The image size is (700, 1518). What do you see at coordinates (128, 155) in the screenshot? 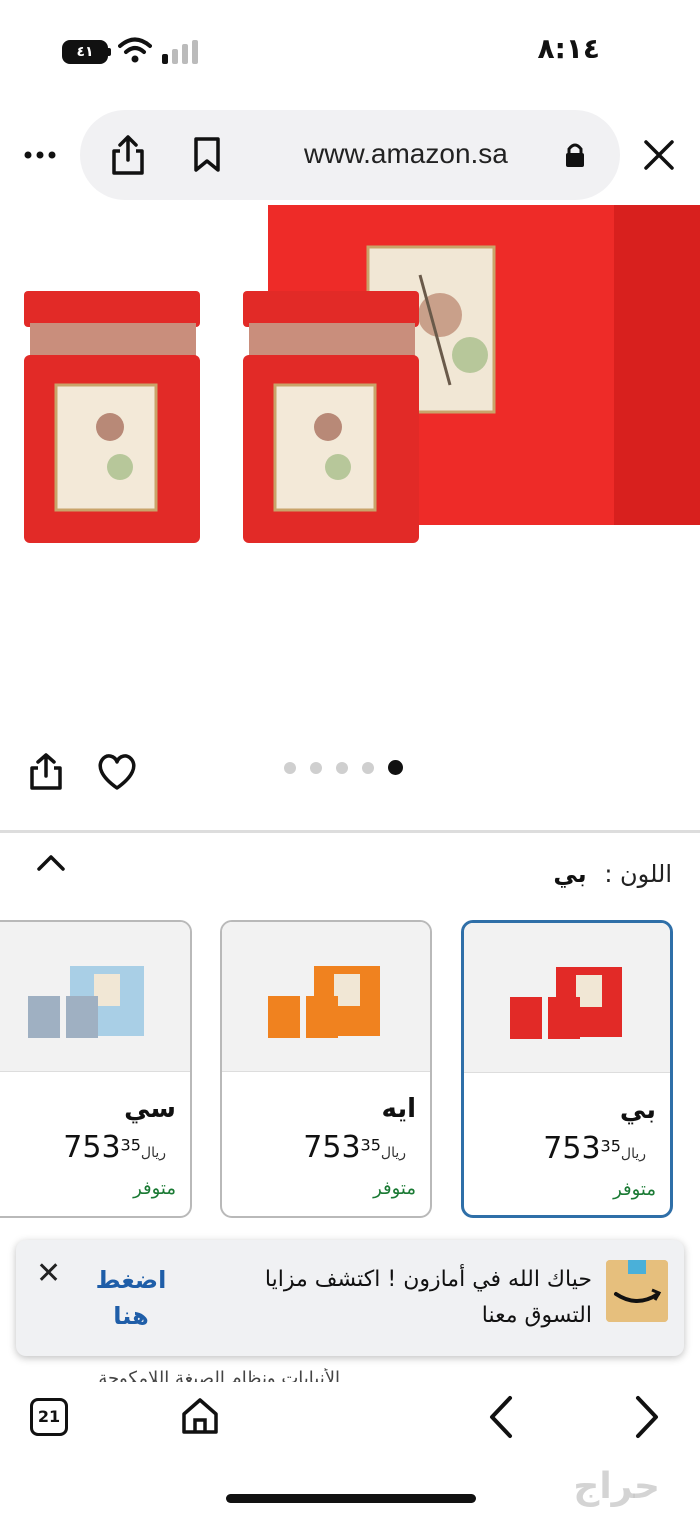
I see `share-icon` at bounding box center [128, 155].